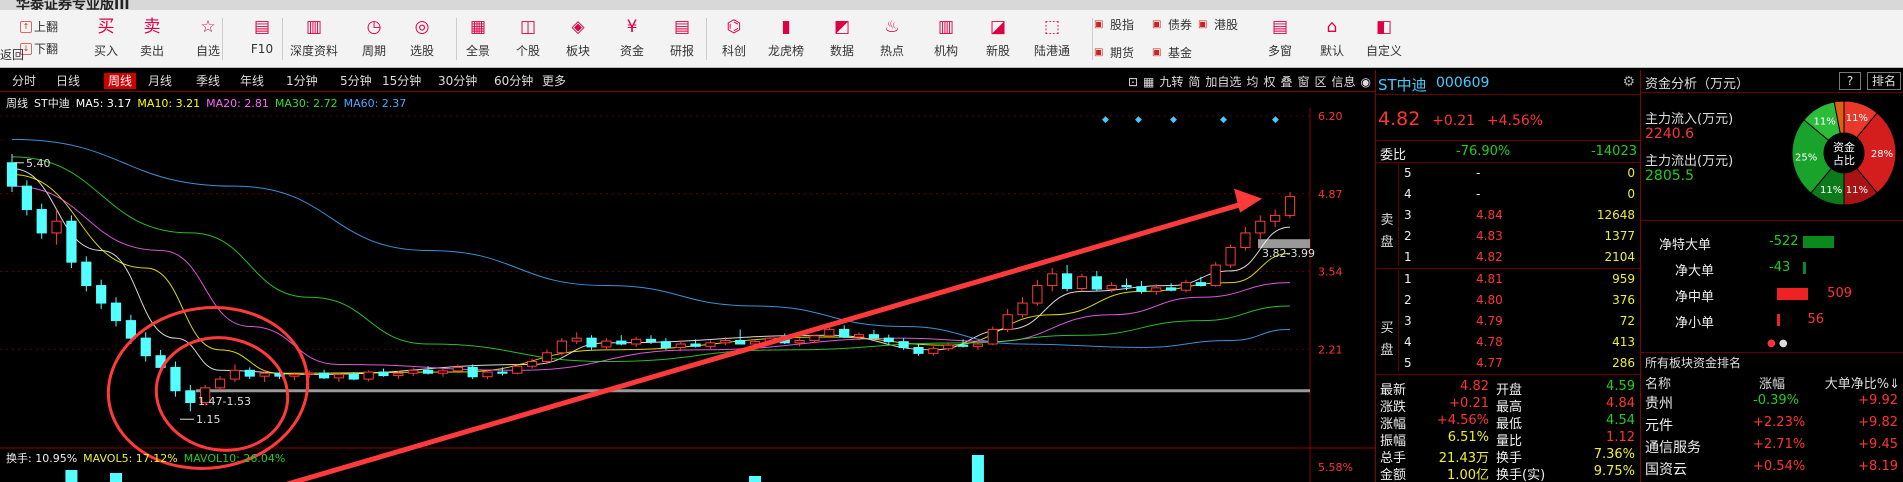  Describe the element at coordinates (1384, 40) in the screenshot. I see `custom-button: ◧ 自定义` at that location.